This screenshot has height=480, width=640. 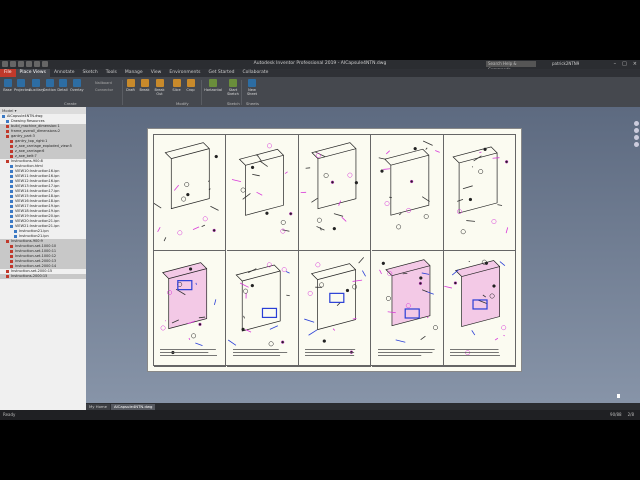 I want to click on nailboard-button: Nailboard, so click(x=103, y=83).